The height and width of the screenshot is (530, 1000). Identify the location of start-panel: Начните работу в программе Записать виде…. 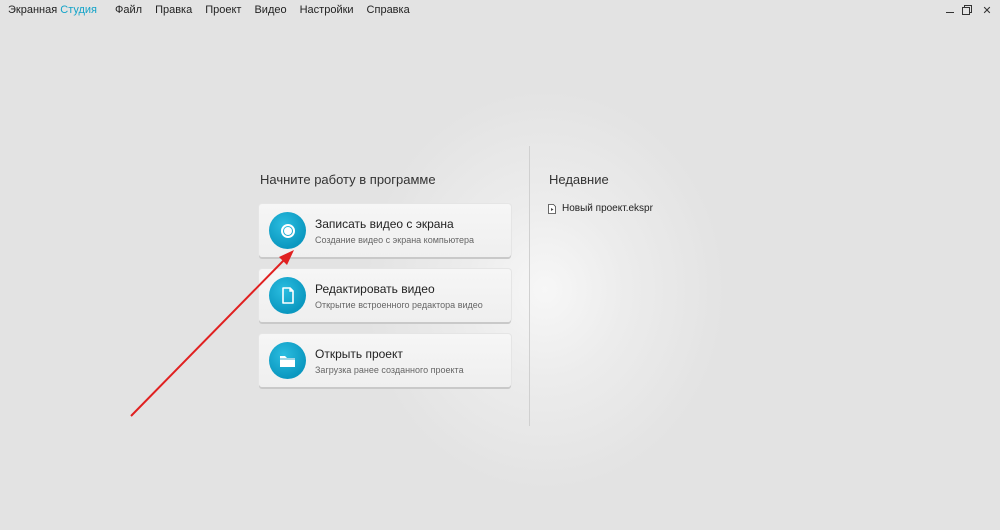
(386, 285).